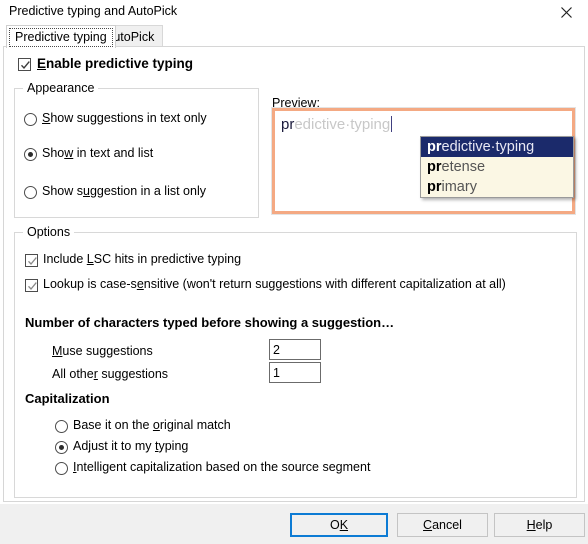  I want to click on help-button: Help, so click(539, 525).